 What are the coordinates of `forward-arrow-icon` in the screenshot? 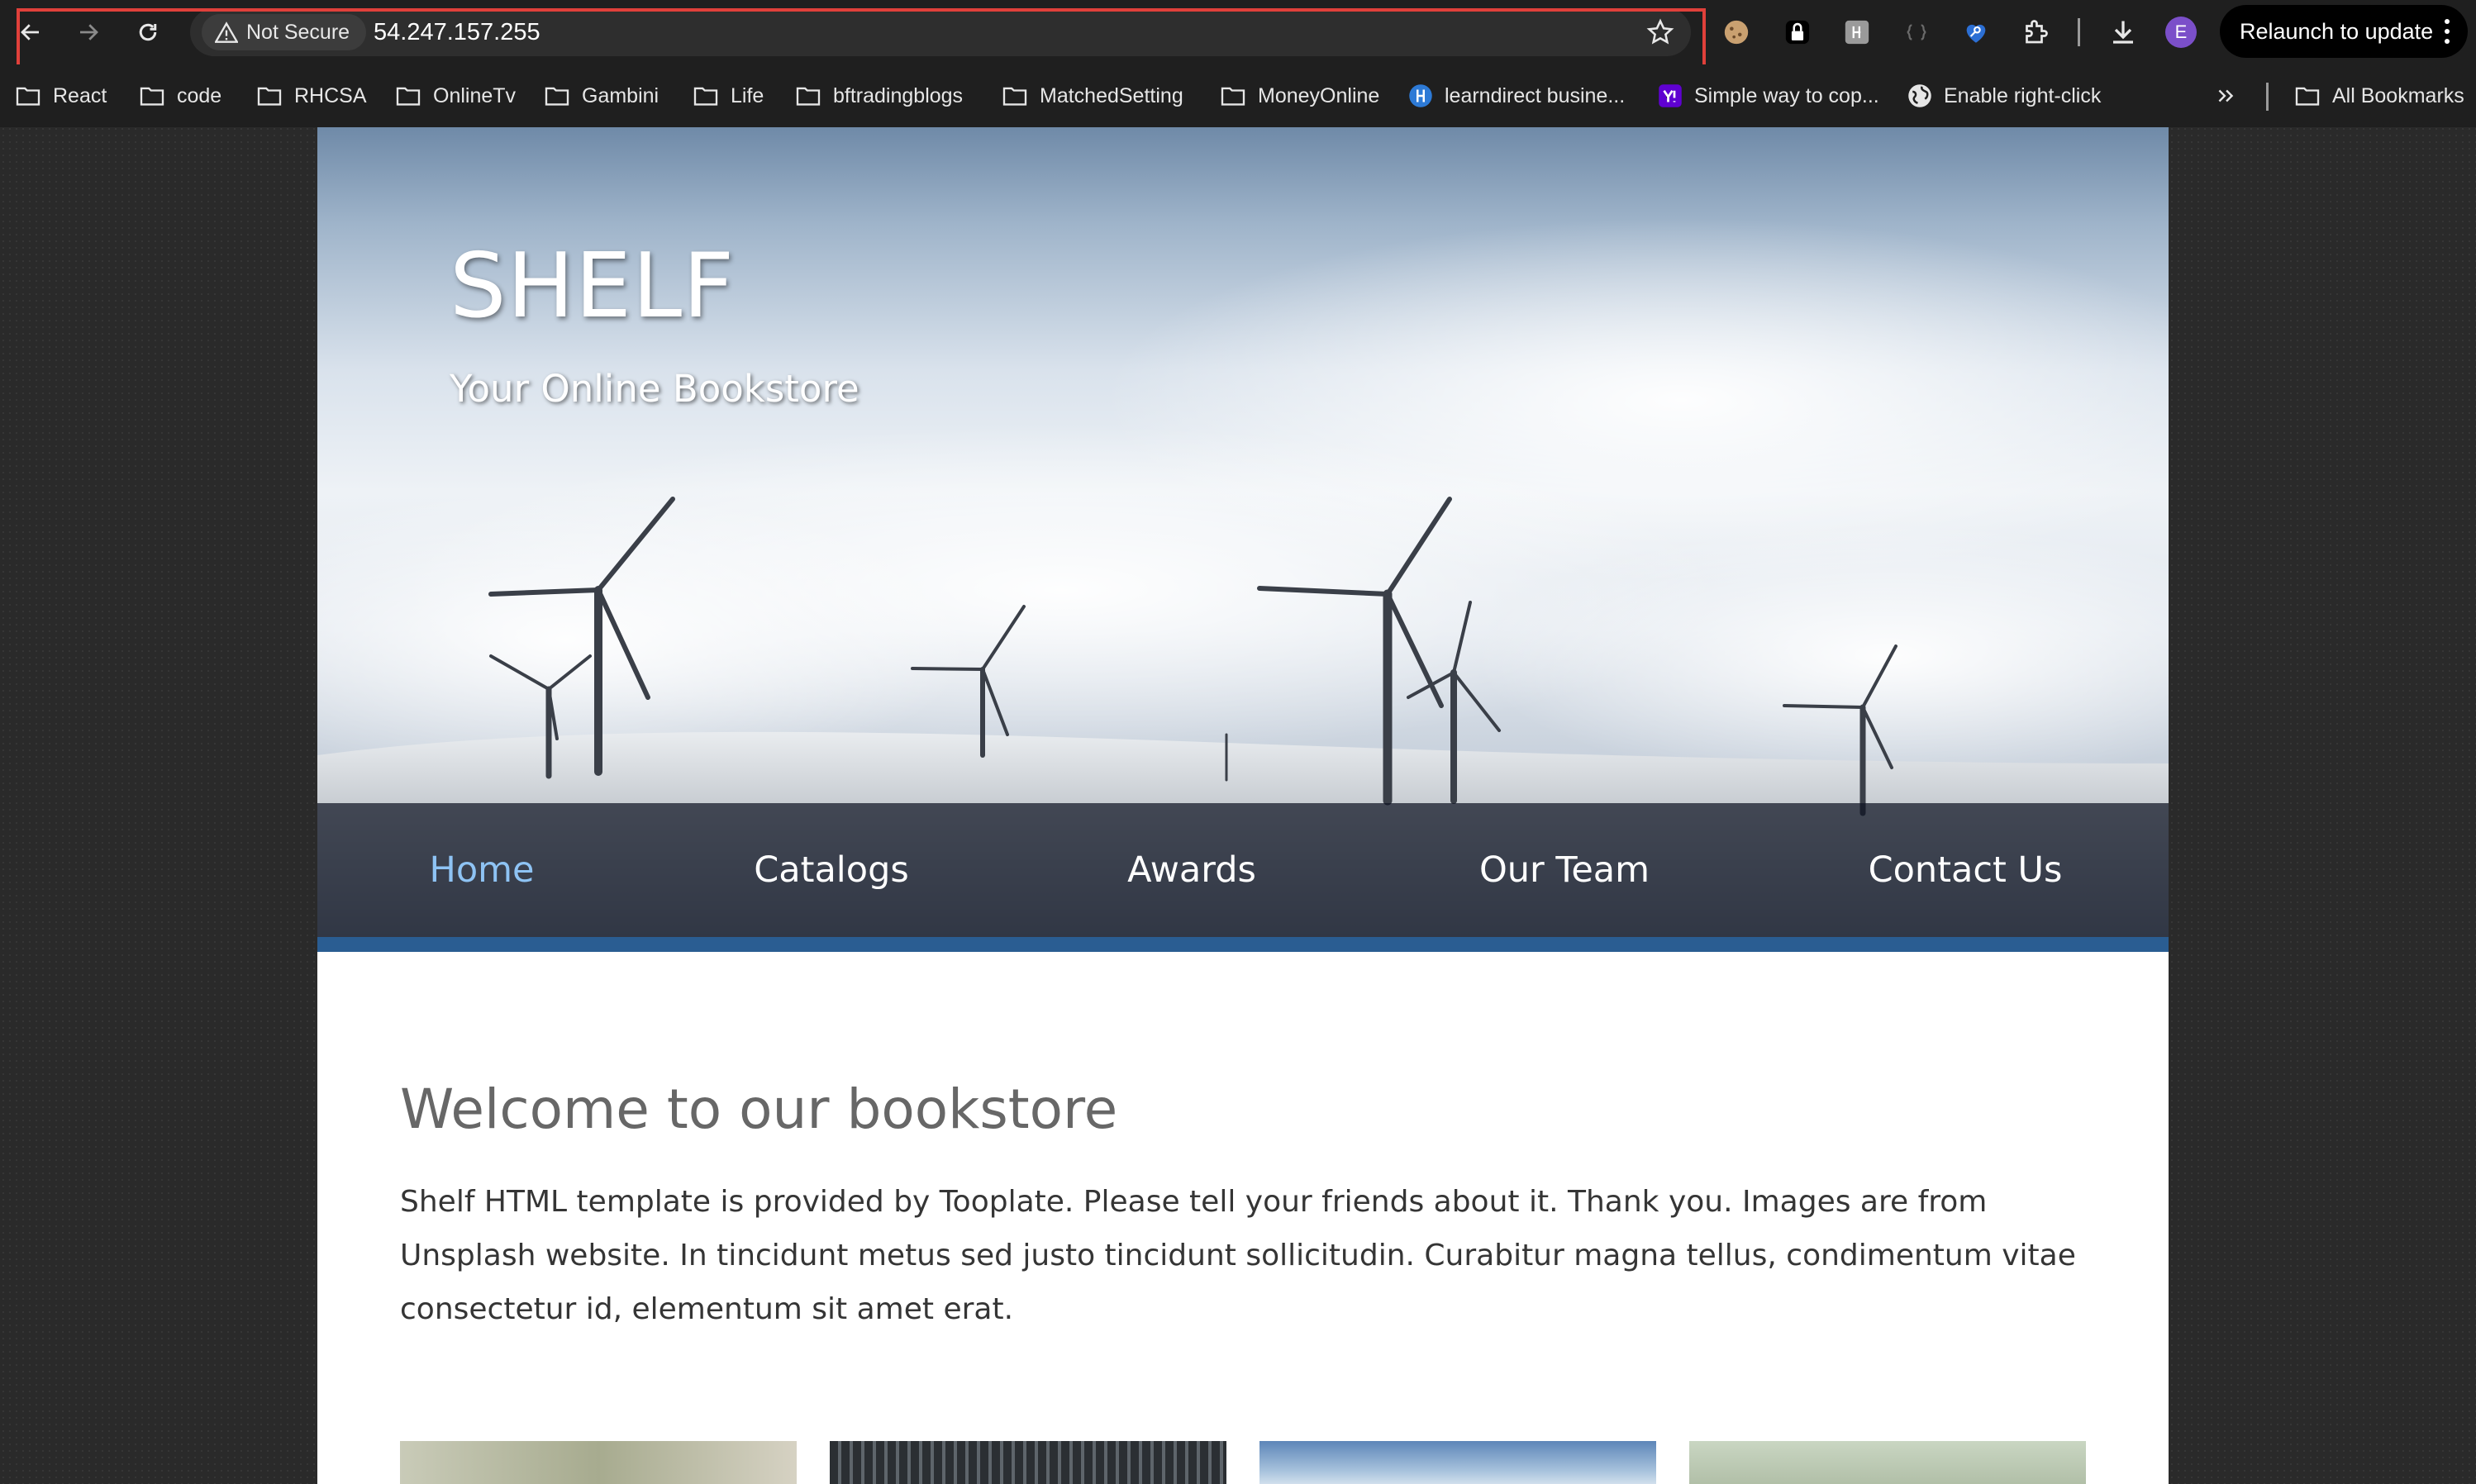 It's located at (89, 32).